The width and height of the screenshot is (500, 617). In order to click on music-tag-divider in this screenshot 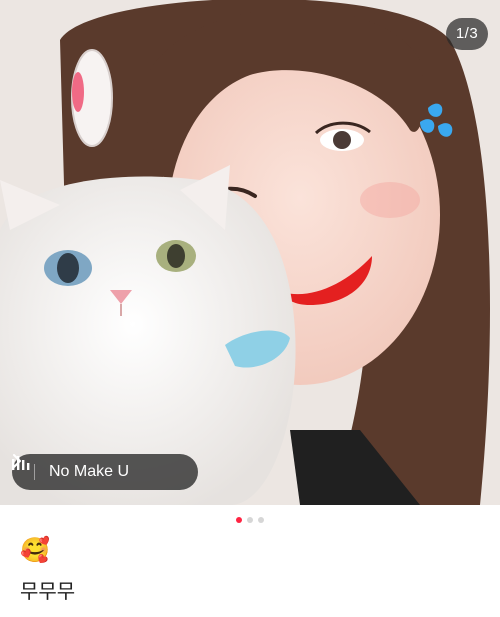, I will do `click(34, 472)`.